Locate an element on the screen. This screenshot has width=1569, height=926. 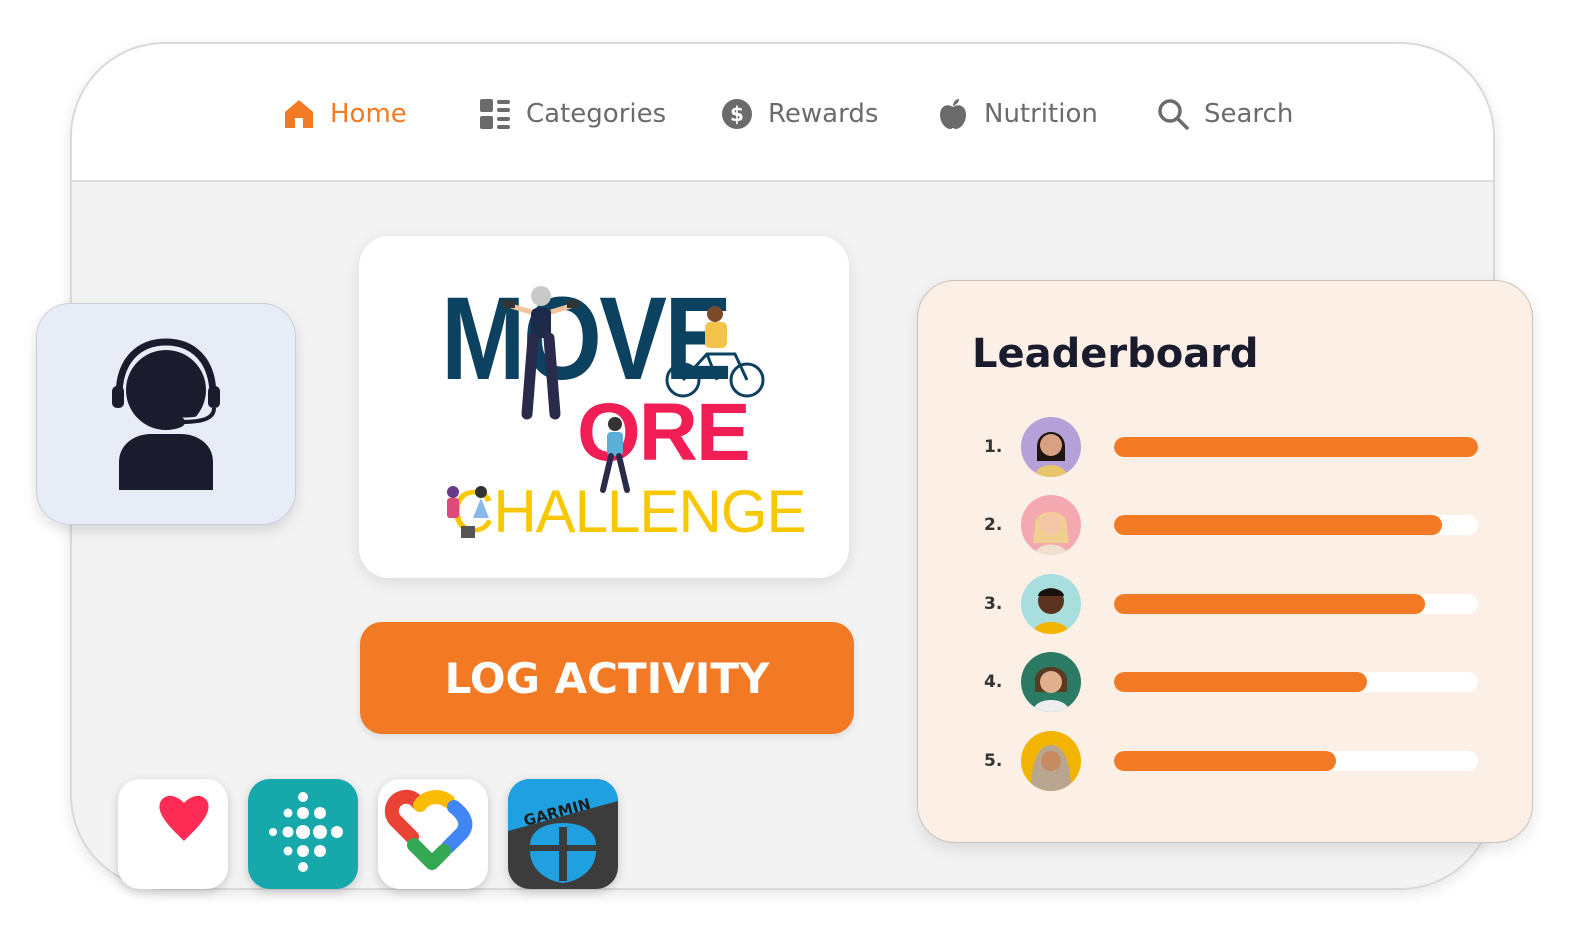
leaderboard-row: 5. is located at coordinates (1225, 761).